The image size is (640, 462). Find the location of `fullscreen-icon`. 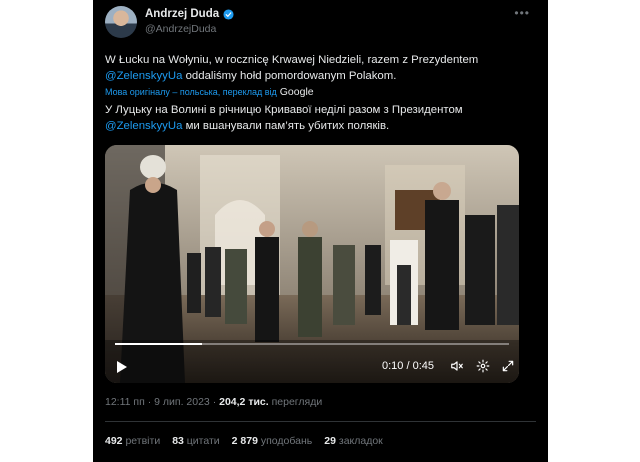

fullscreen-icon is located at coordinates (508, 366).